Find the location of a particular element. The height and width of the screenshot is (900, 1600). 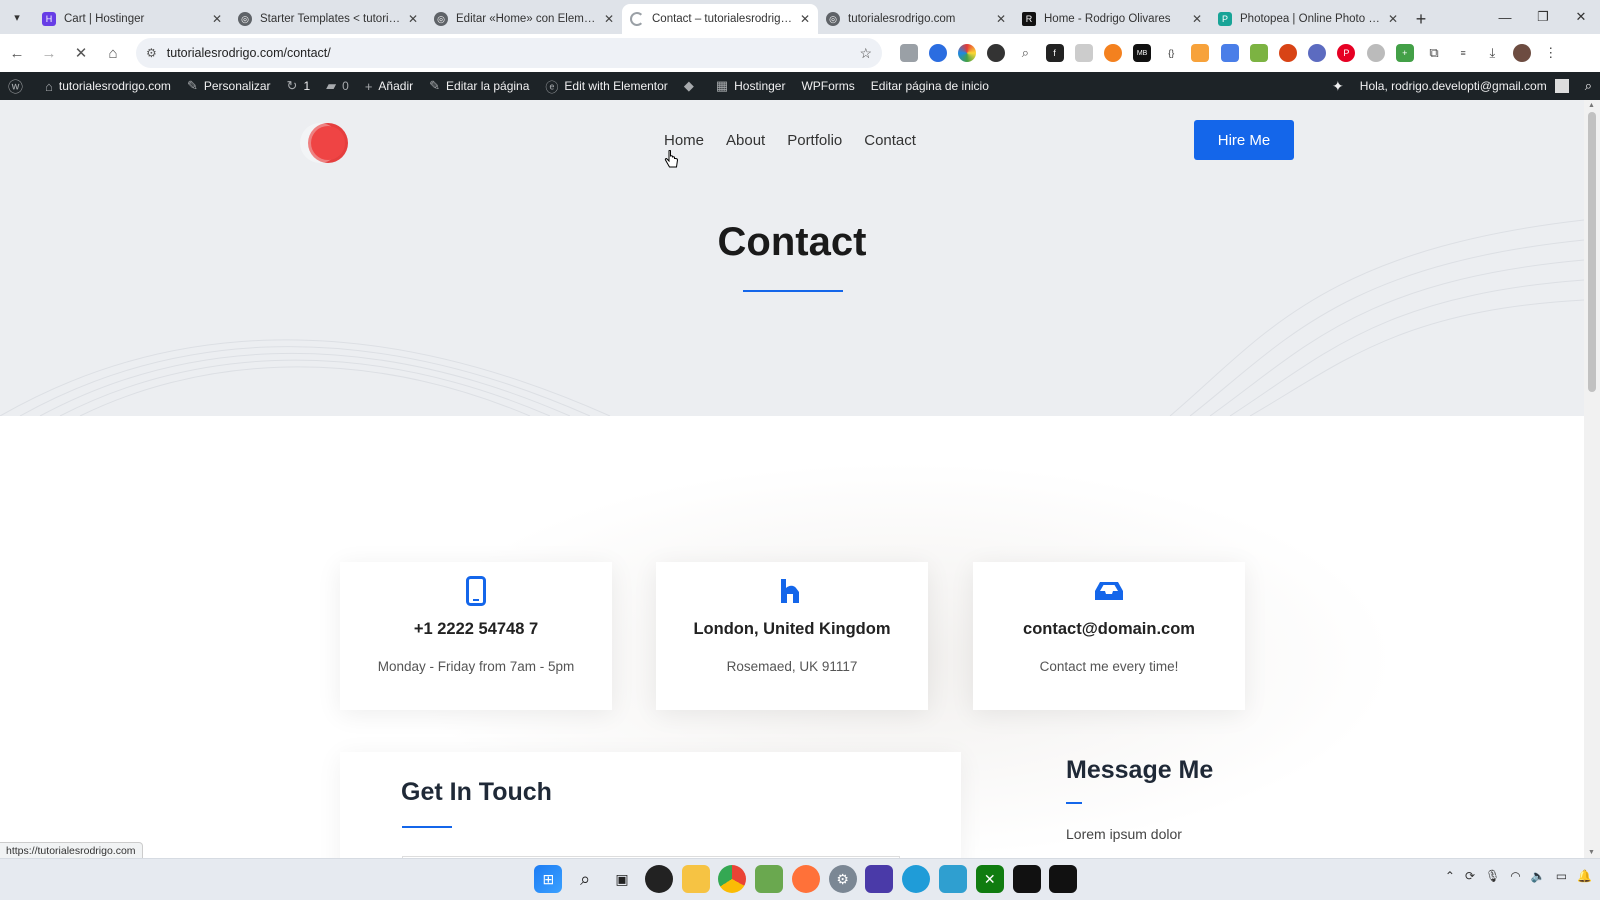

task-view-icon: ▣ is located at coordinates (622, 879).